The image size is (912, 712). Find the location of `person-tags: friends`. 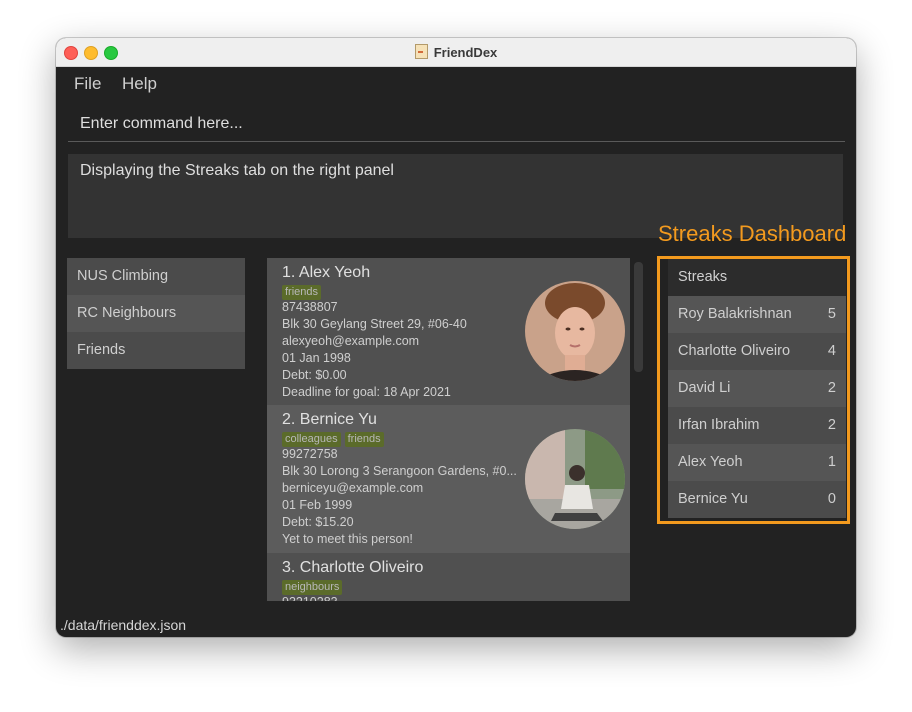

person-tags: friends is located at coordinates (303, 292).